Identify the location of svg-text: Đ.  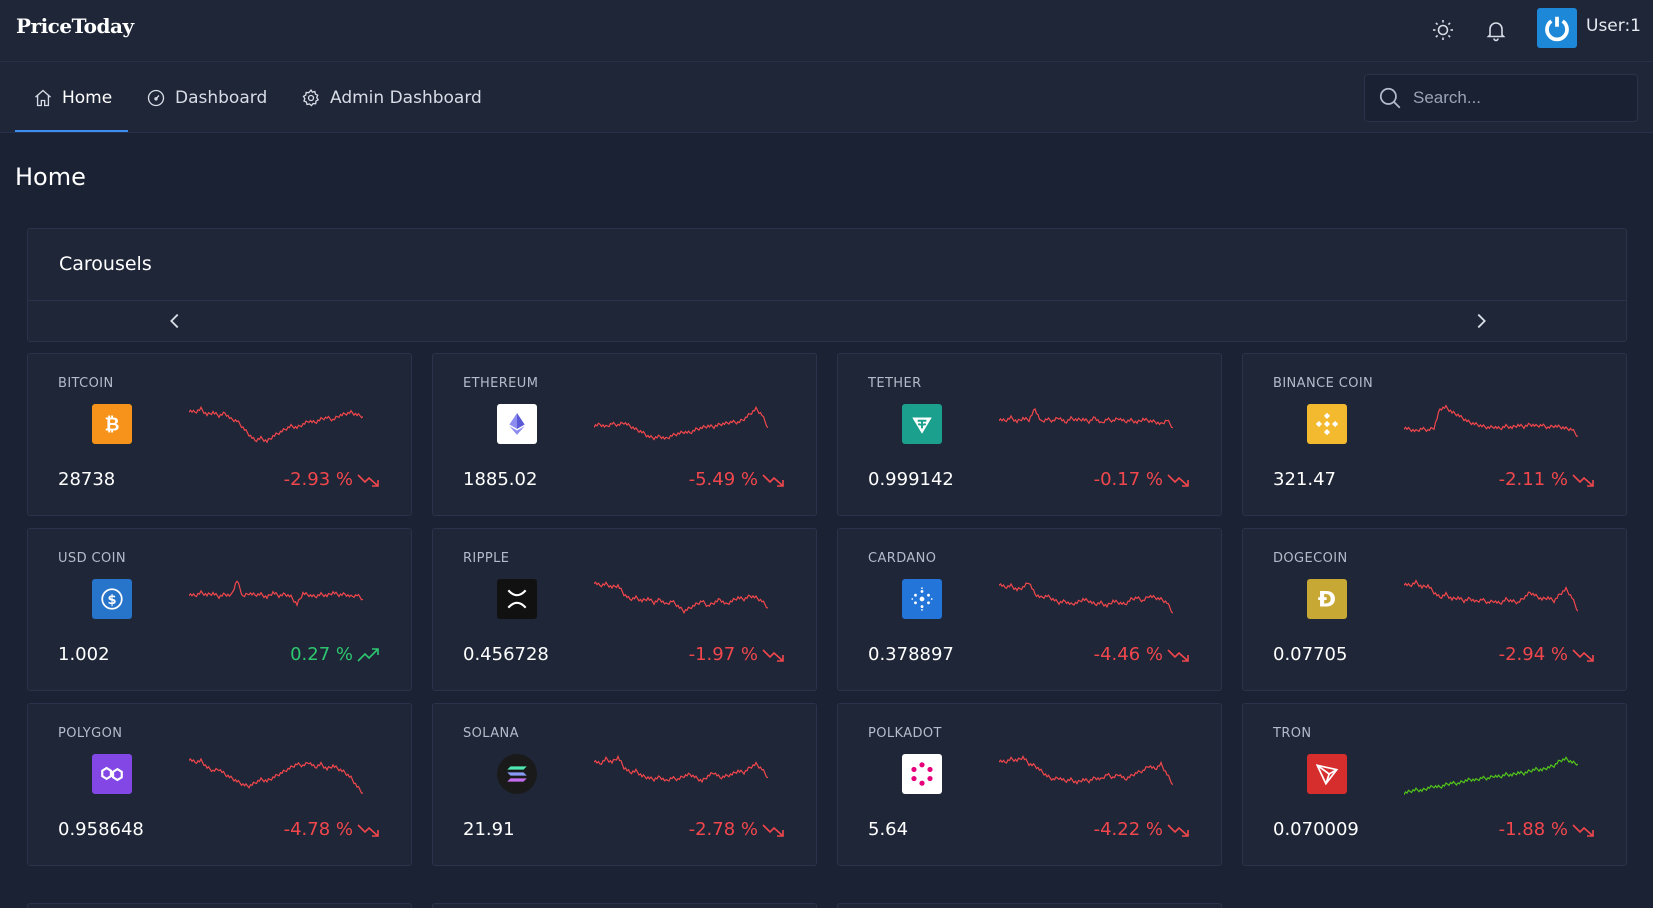
(1327, 600).